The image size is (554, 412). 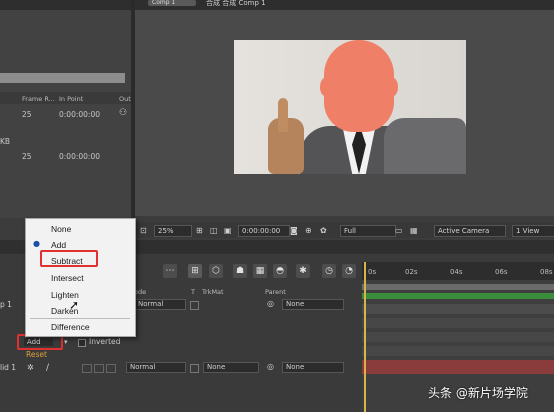 I want to click on top-bar, so click(x=277, y=5).